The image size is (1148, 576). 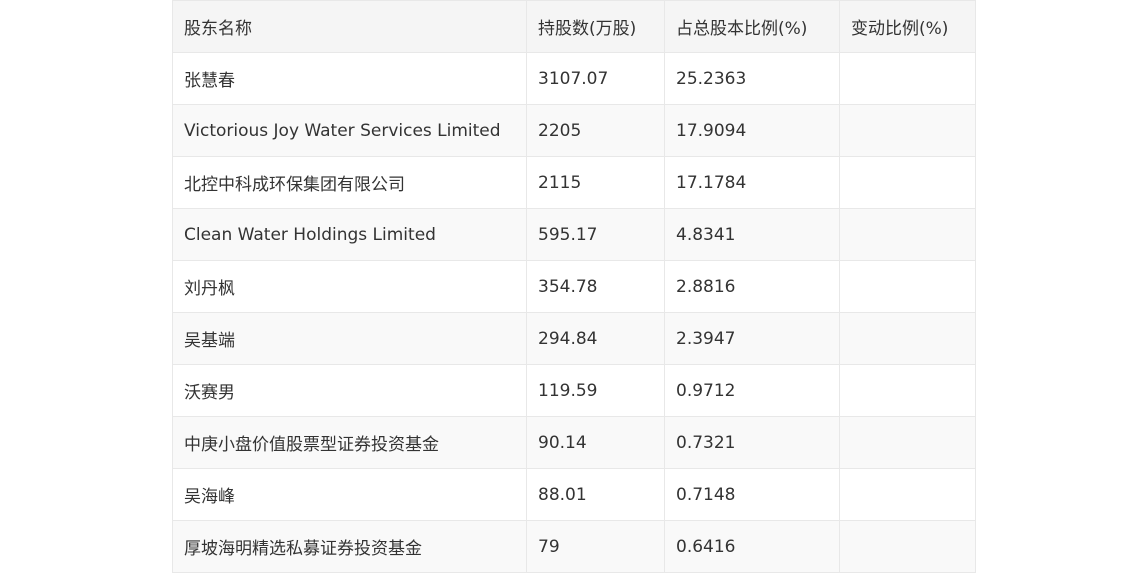 What do you see at coordinates (752, 78) in the screenshot?
I see `cell-share-ratio: 25.2363` at bounding box center [752, 78].